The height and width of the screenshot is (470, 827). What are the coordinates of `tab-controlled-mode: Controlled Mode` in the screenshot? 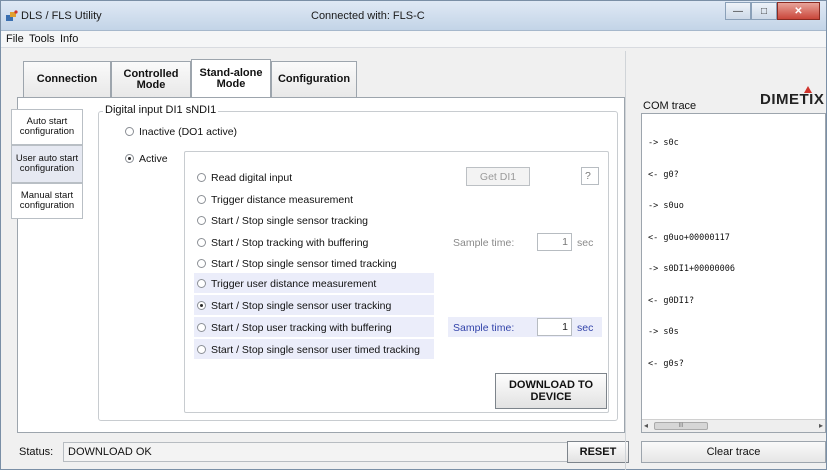 It's located at (151, 79).